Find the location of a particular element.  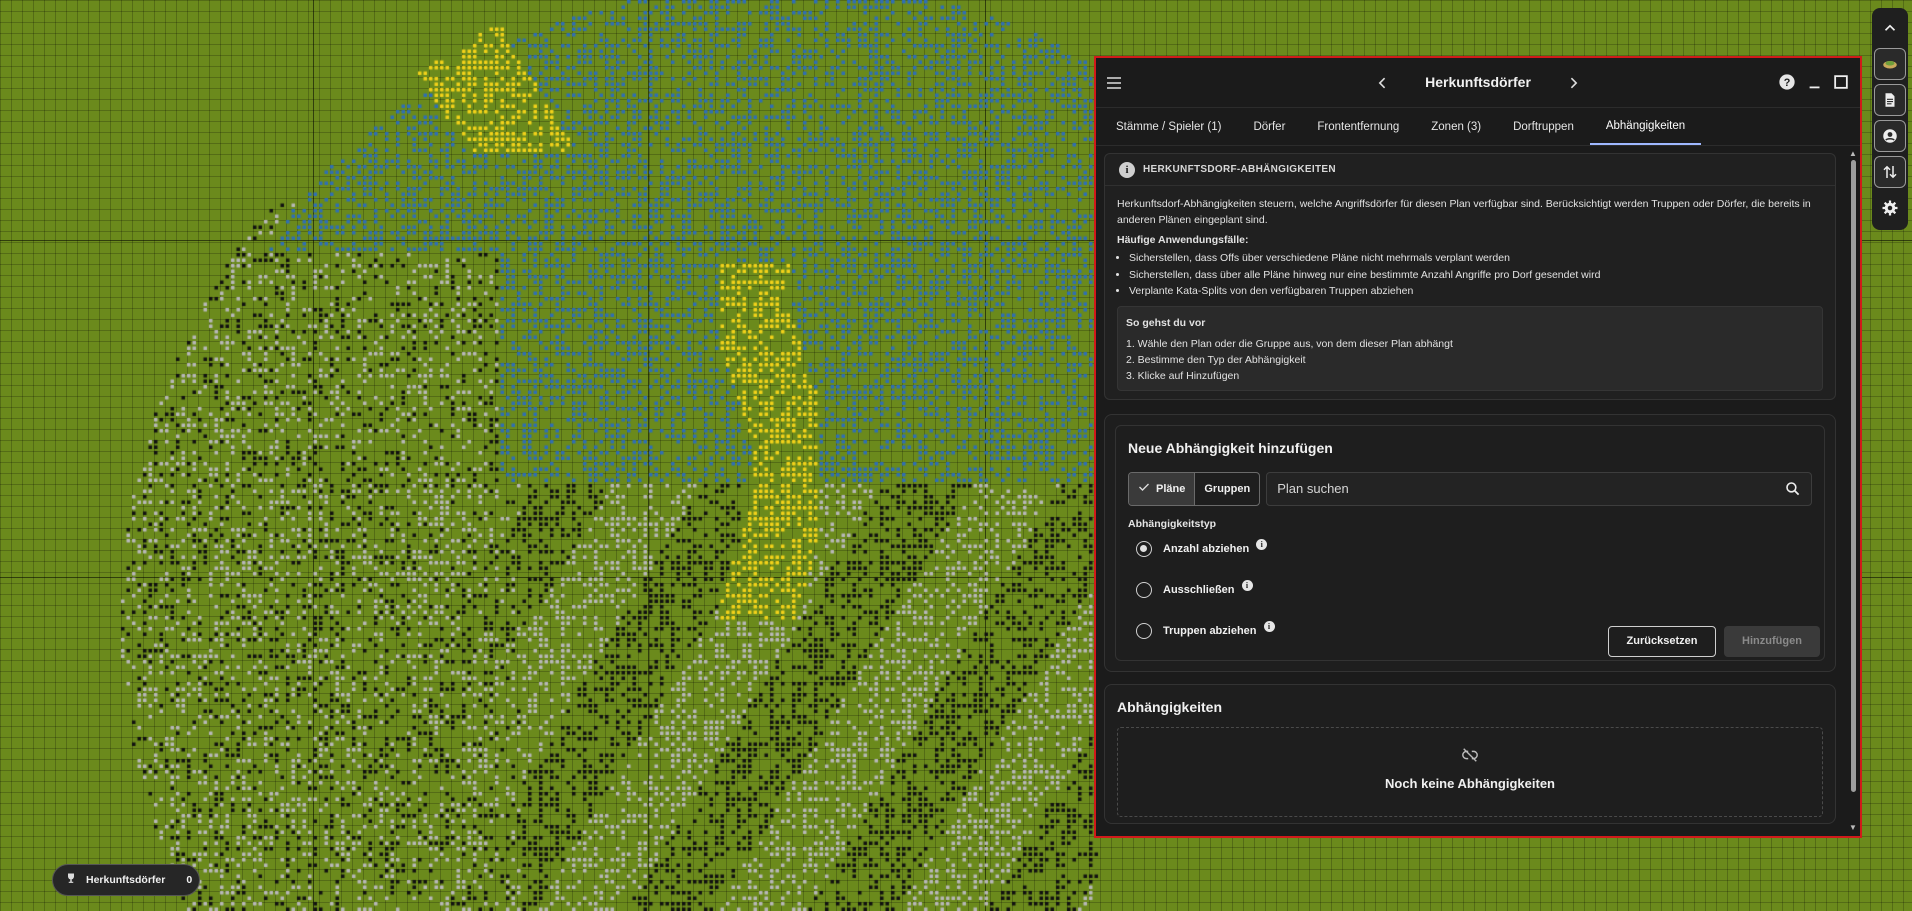

account-circle-icon is located at coordinates (1890, 136).